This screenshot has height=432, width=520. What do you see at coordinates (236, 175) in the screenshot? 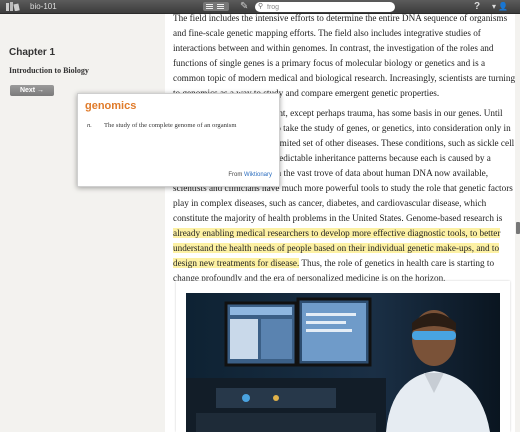
I see `source-prefix: From` at bounding box center [236, 175].